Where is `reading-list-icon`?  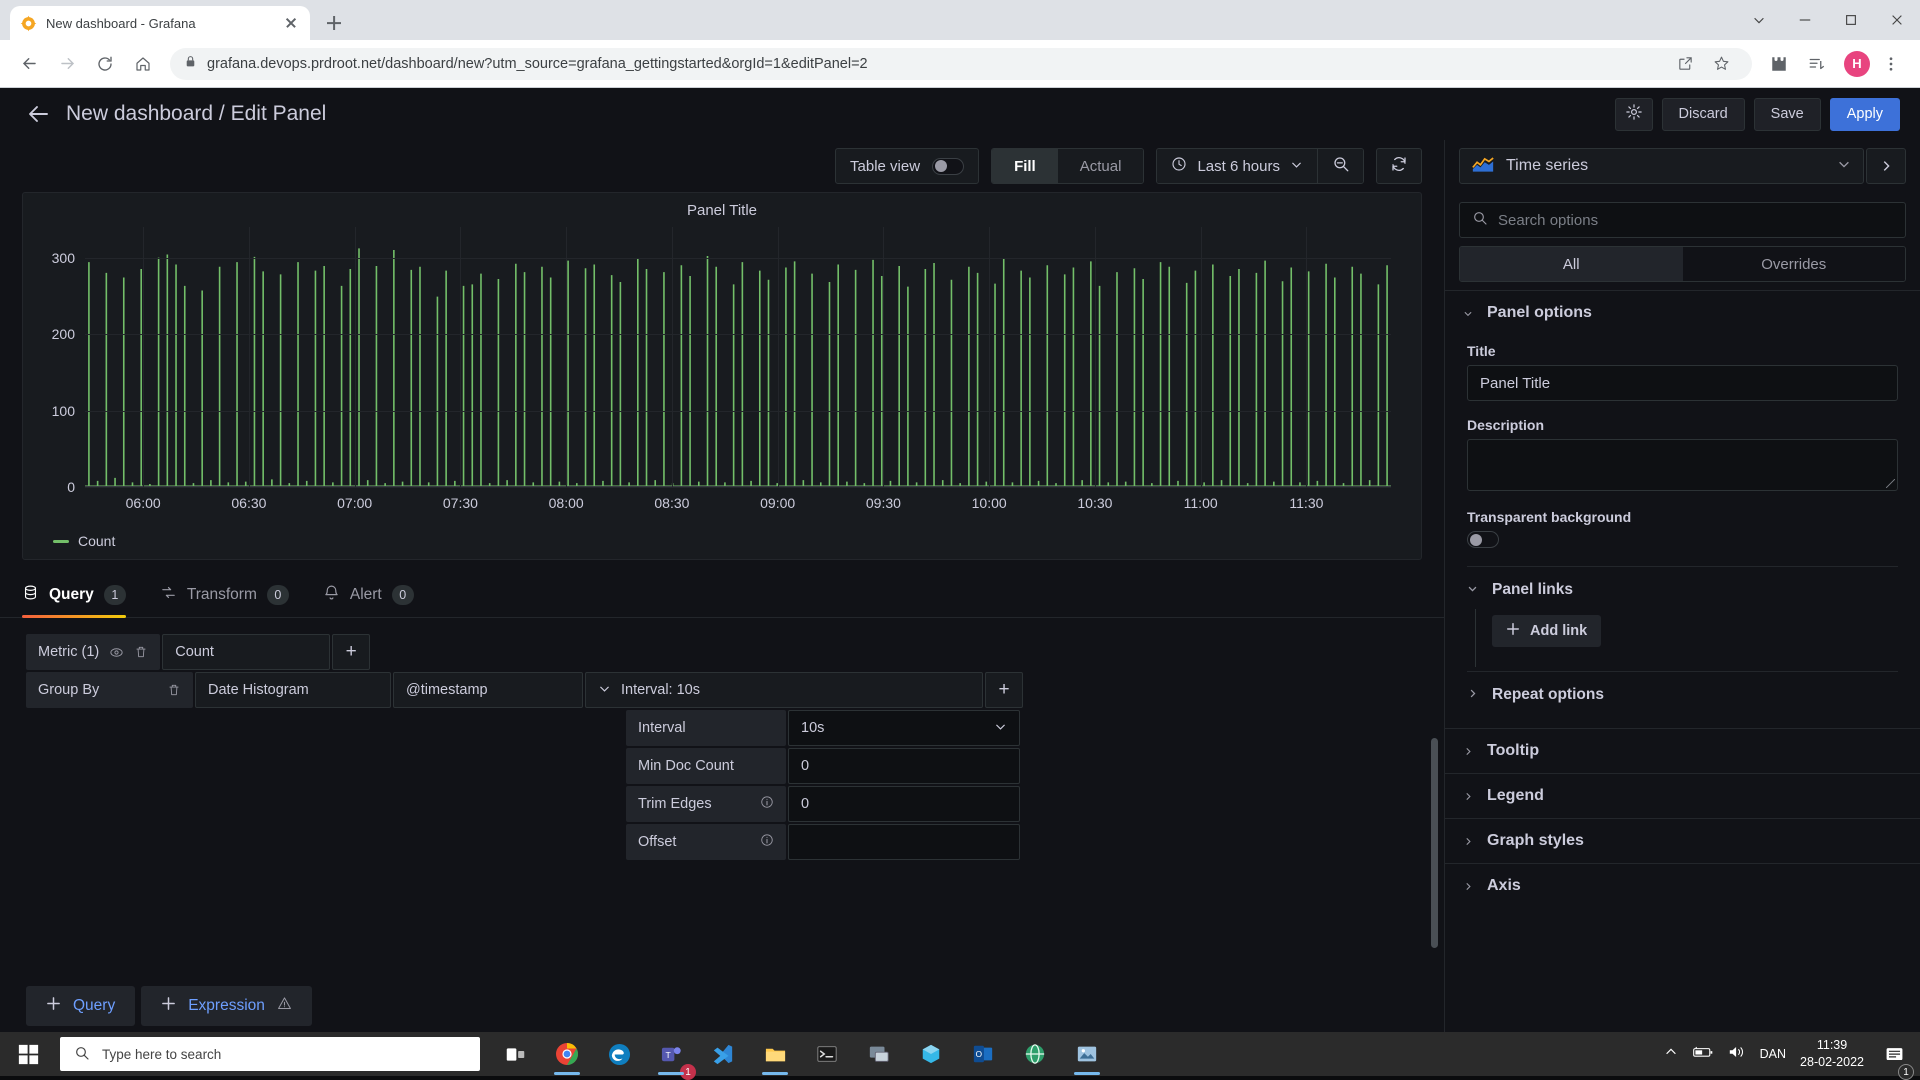
reading-list-icon is located at coordinates (1817, 64).